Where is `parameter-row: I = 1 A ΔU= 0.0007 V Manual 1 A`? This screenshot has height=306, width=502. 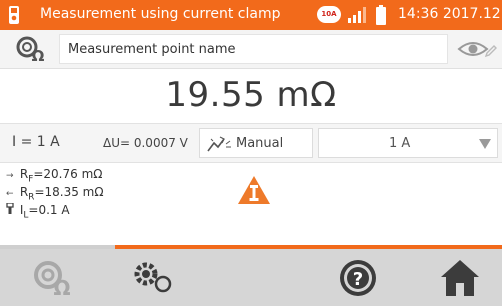
parameter-row: I = 1 A ΔU= 0.0007 V Manual 1 A is located at coordinates (251, 143).